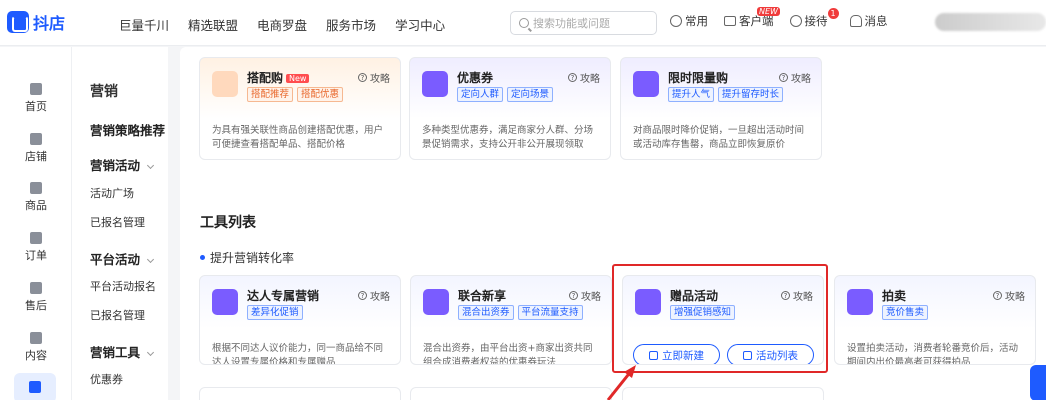 The image size is (1046, 400). What do you see at coordinates (868, 21) in the screenshot?
I see `message-button: 消息` at bounding box center [868, 21].